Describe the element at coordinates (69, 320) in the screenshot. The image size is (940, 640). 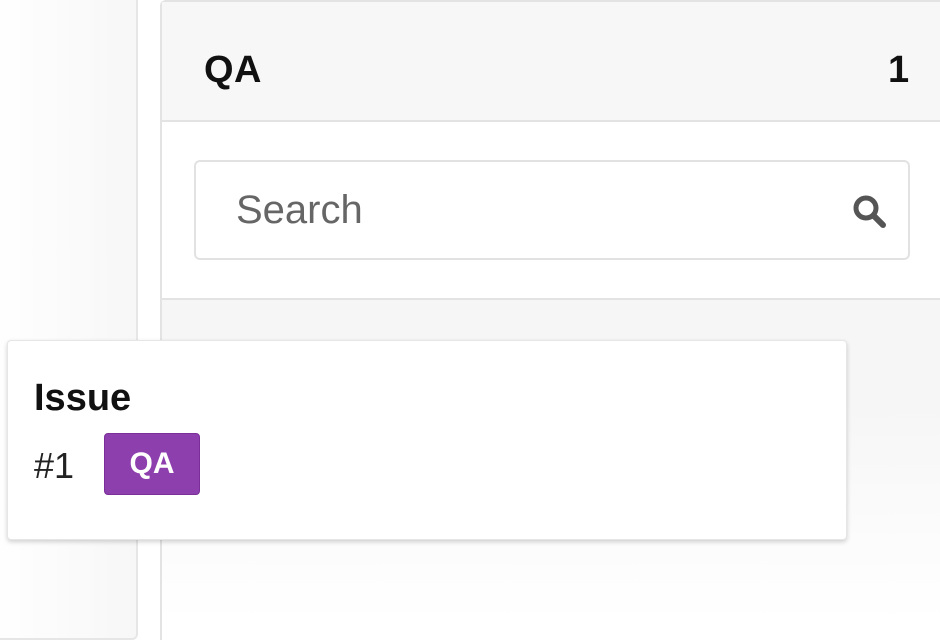
I see `previous-board-column` at that location.